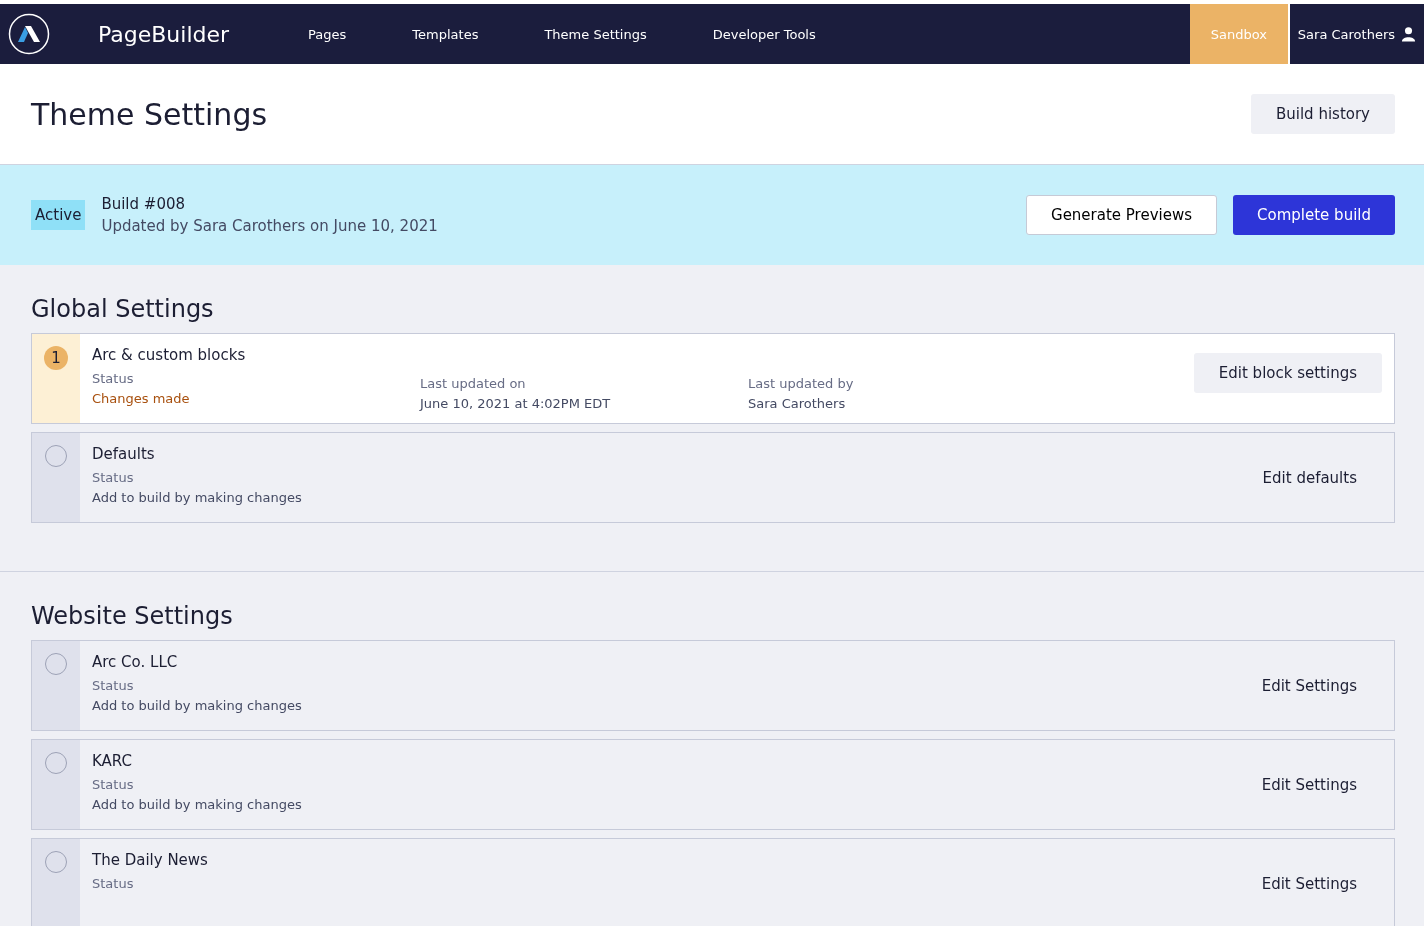  What do you see at coordinates (132, 616) in the screenshot?
I see `section-heading: Website Settings` at bounding box center [132, 616].